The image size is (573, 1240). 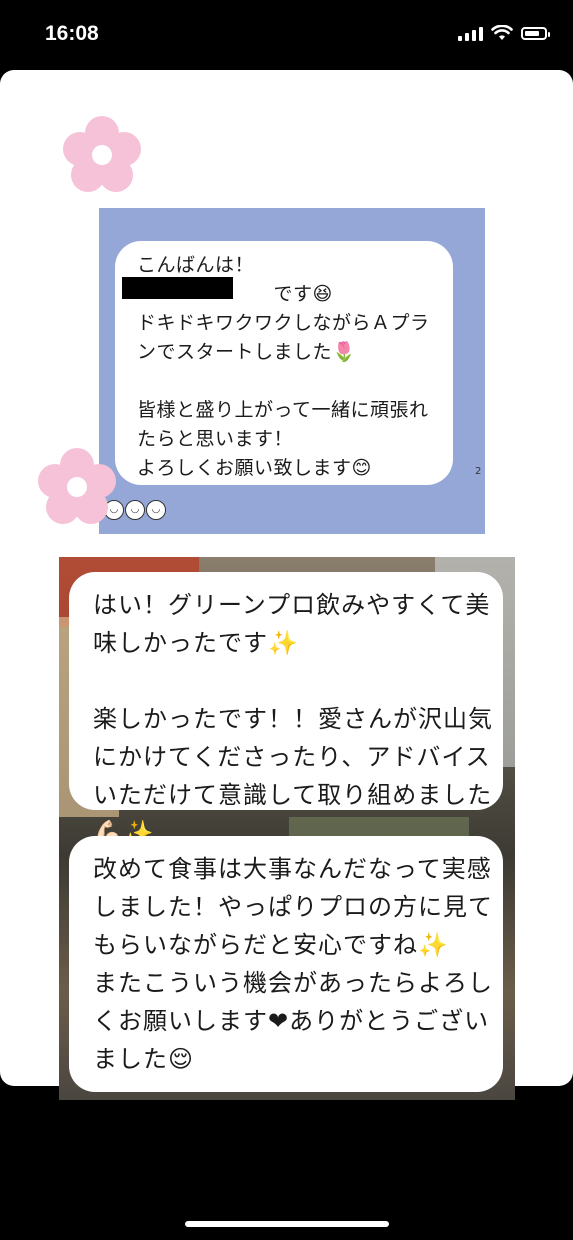 I want to click on status-icons, so click(x=504, y=33).